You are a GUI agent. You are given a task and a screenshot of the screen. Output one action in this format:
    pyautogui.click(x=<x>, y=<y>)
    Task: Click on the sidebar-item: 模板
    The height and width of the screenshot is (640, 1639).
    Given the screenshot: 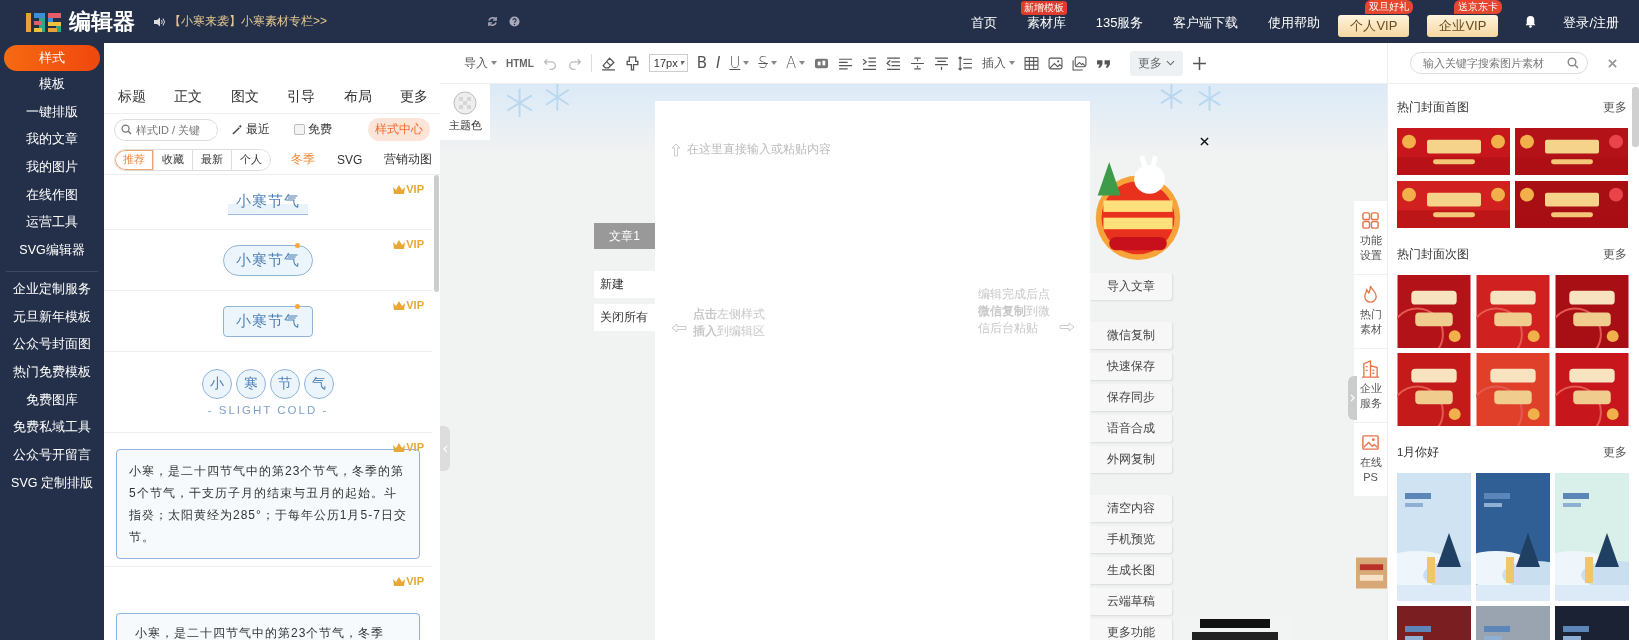 What is the action you would take?
    pyautogui.click(x=52, y=85)
    